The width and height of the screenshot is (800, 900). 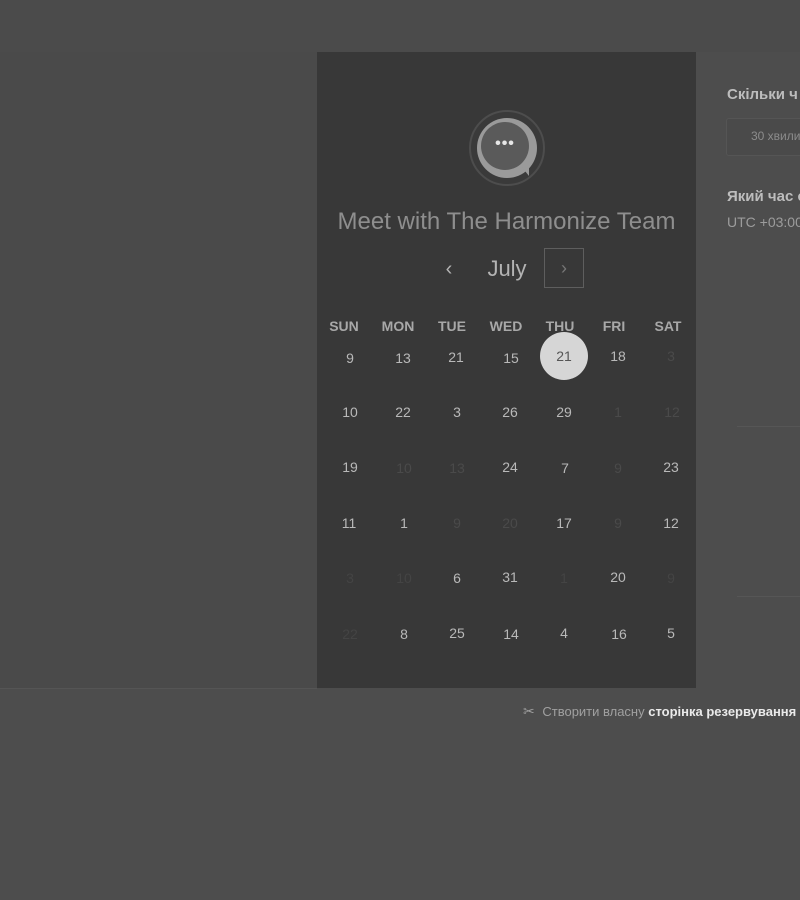 I want to click on calendar-day: 21, so click(x=456, y=357).